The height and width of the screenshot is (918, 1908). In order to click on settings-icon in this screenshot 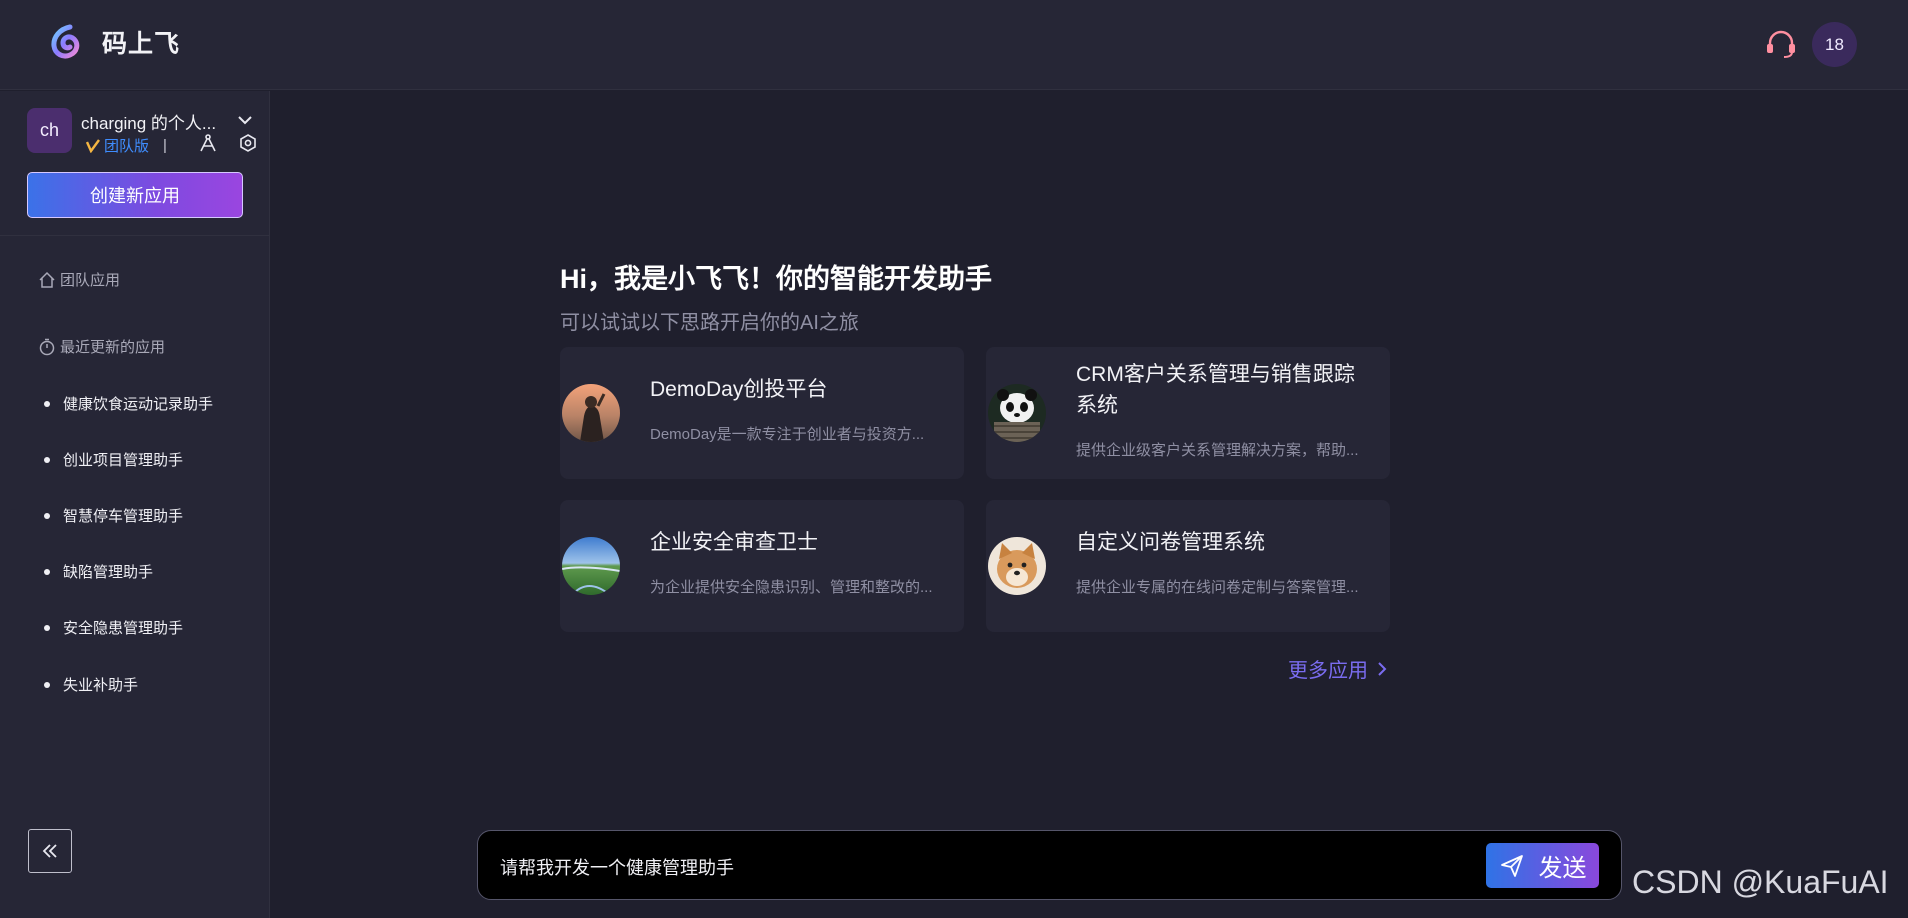, I will do `click(248, 143)`.